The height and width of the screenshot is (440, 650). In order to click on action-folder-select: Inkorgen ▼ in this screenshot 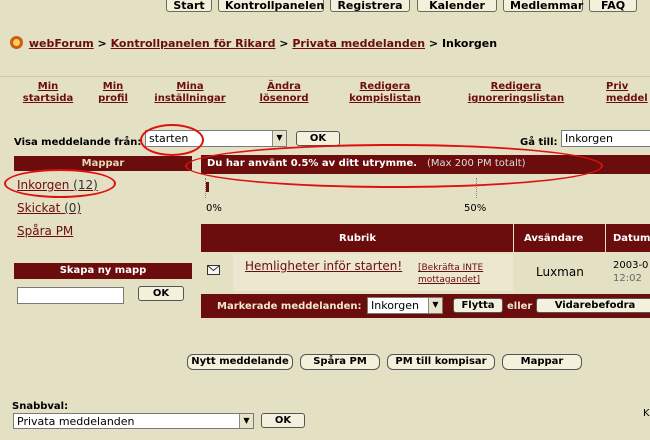, I will do `click(405, 305)`.